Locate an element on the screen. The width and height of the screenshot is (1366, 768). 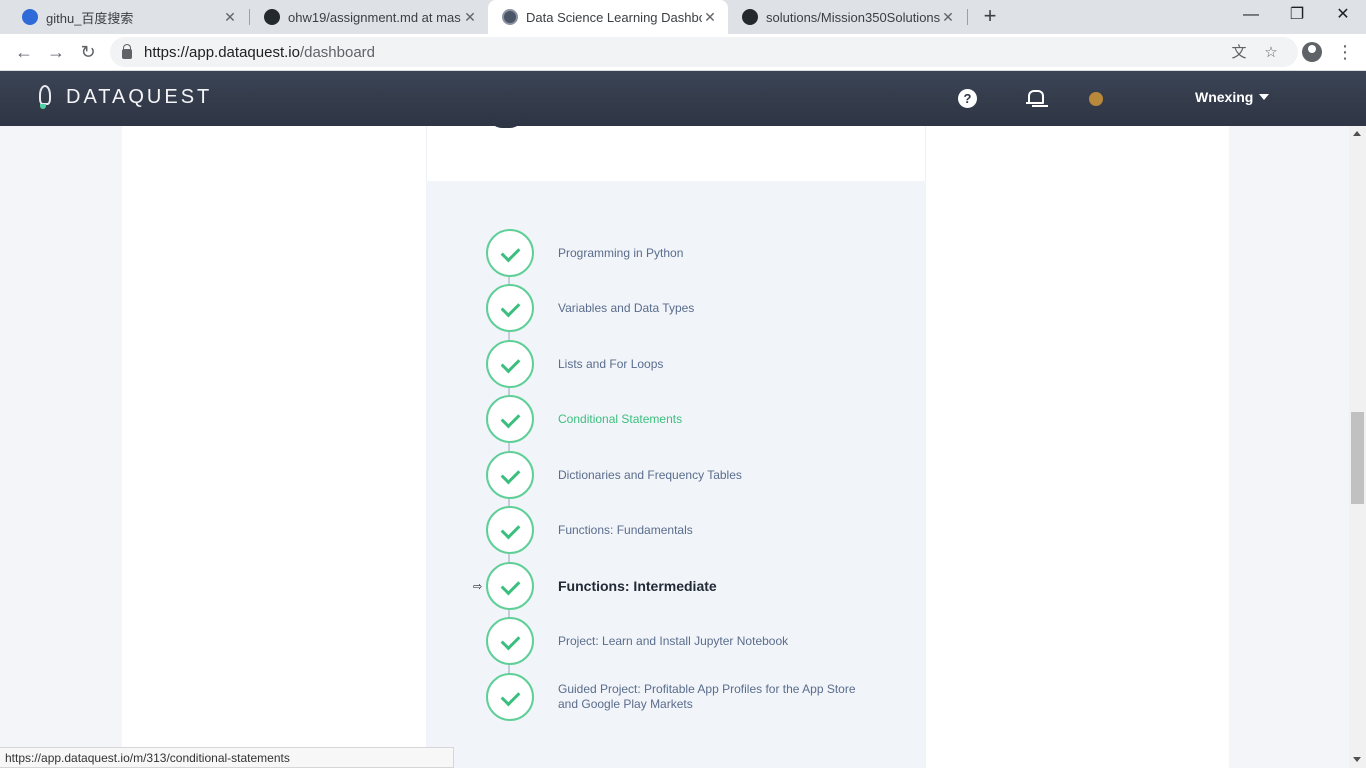
tab-title: Data Science Learning Dashbo is located at coordinates (614, 17).